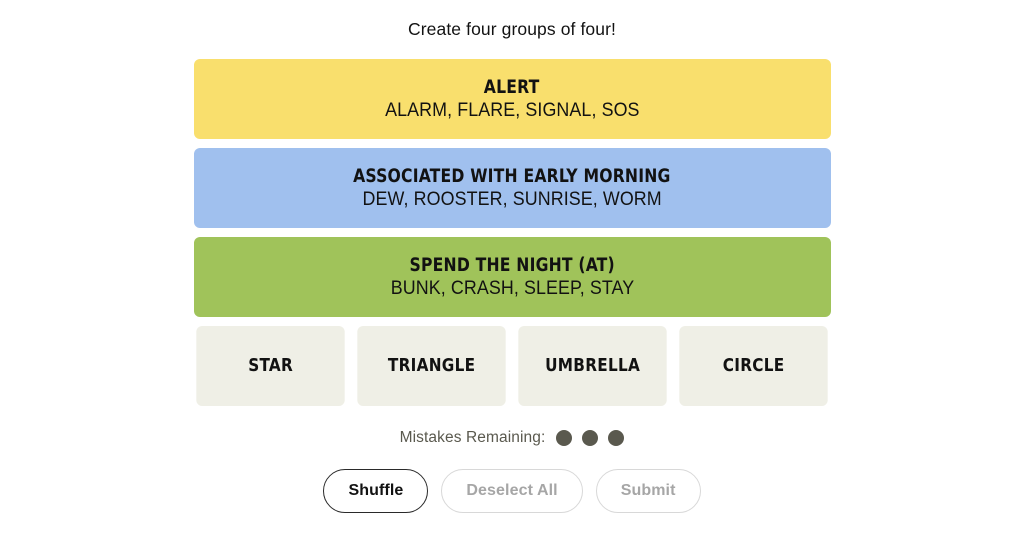  What do you see at coordinates (754, 366) in the screenshot?
I see `word-tile-circle: CIRCLE` at bounding box center [754, 366].